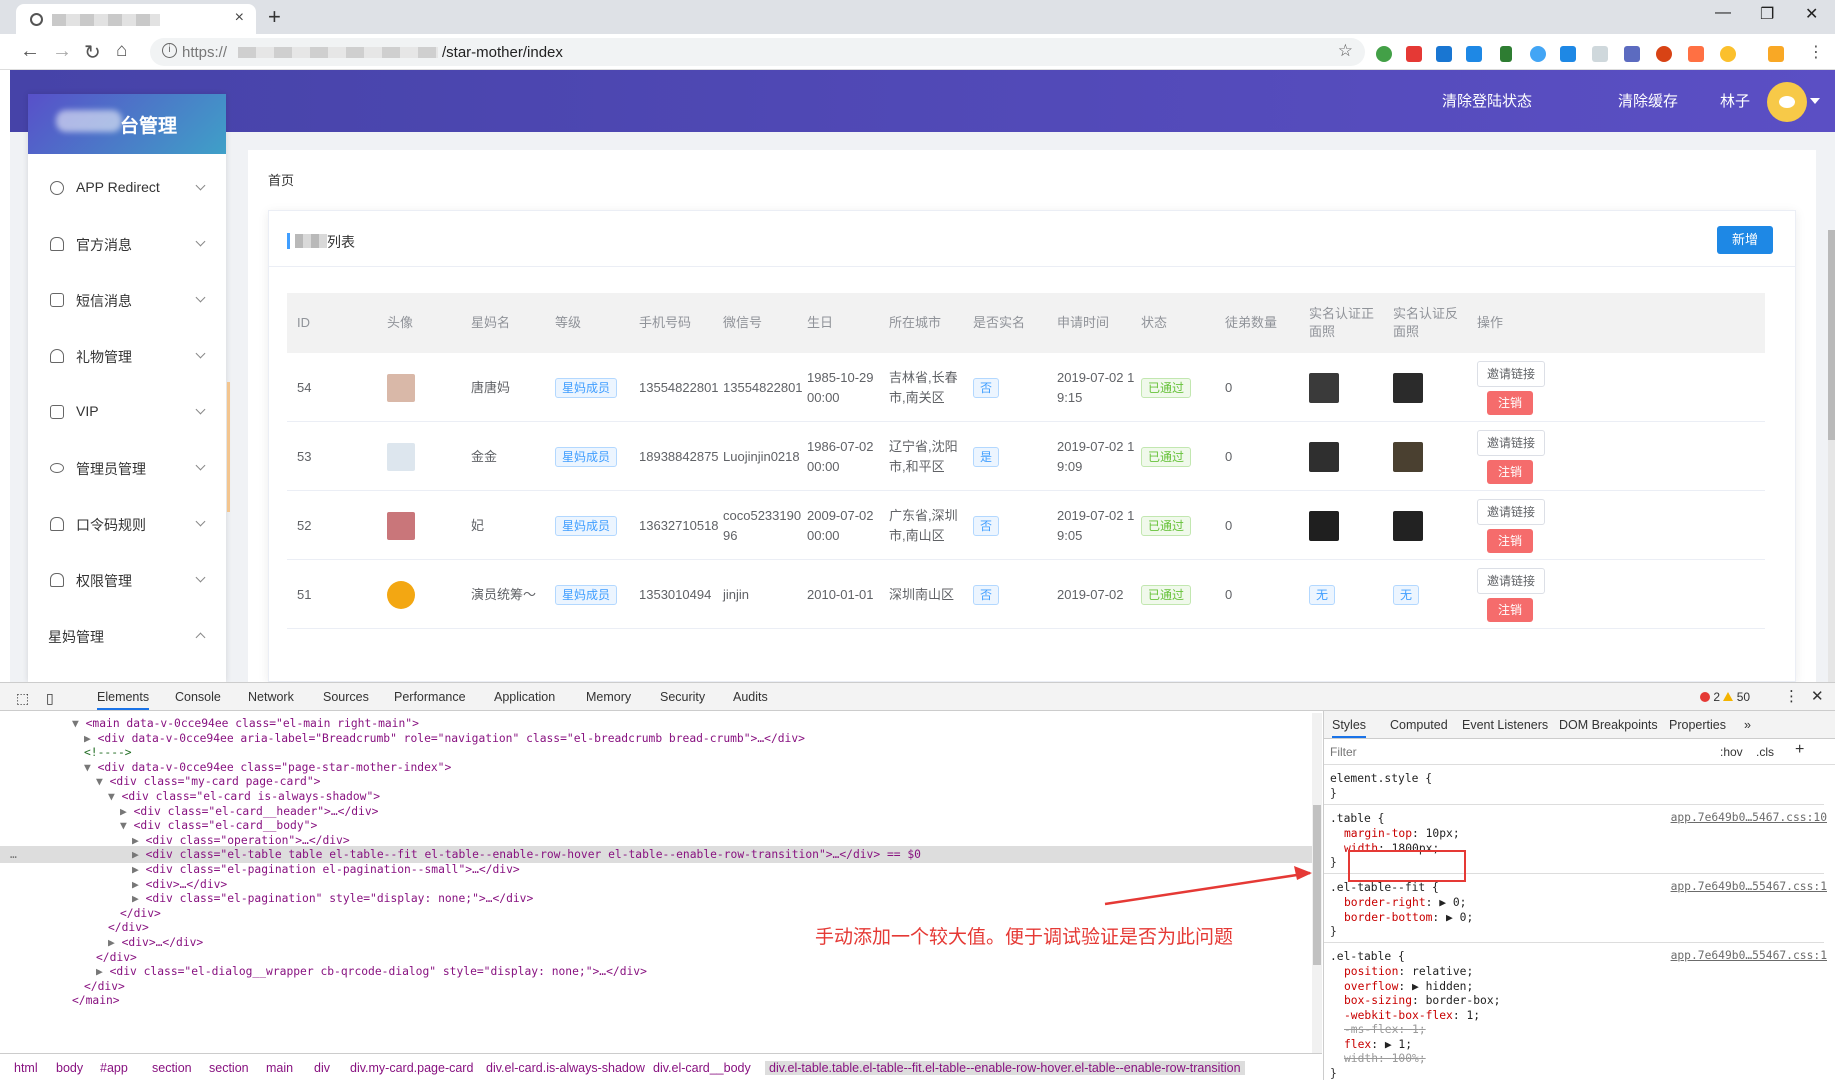  Describe the element at coordinates (127, 300) in the screenshot. I see `sidebar-item-sms-messages: 短信消息` at that location.